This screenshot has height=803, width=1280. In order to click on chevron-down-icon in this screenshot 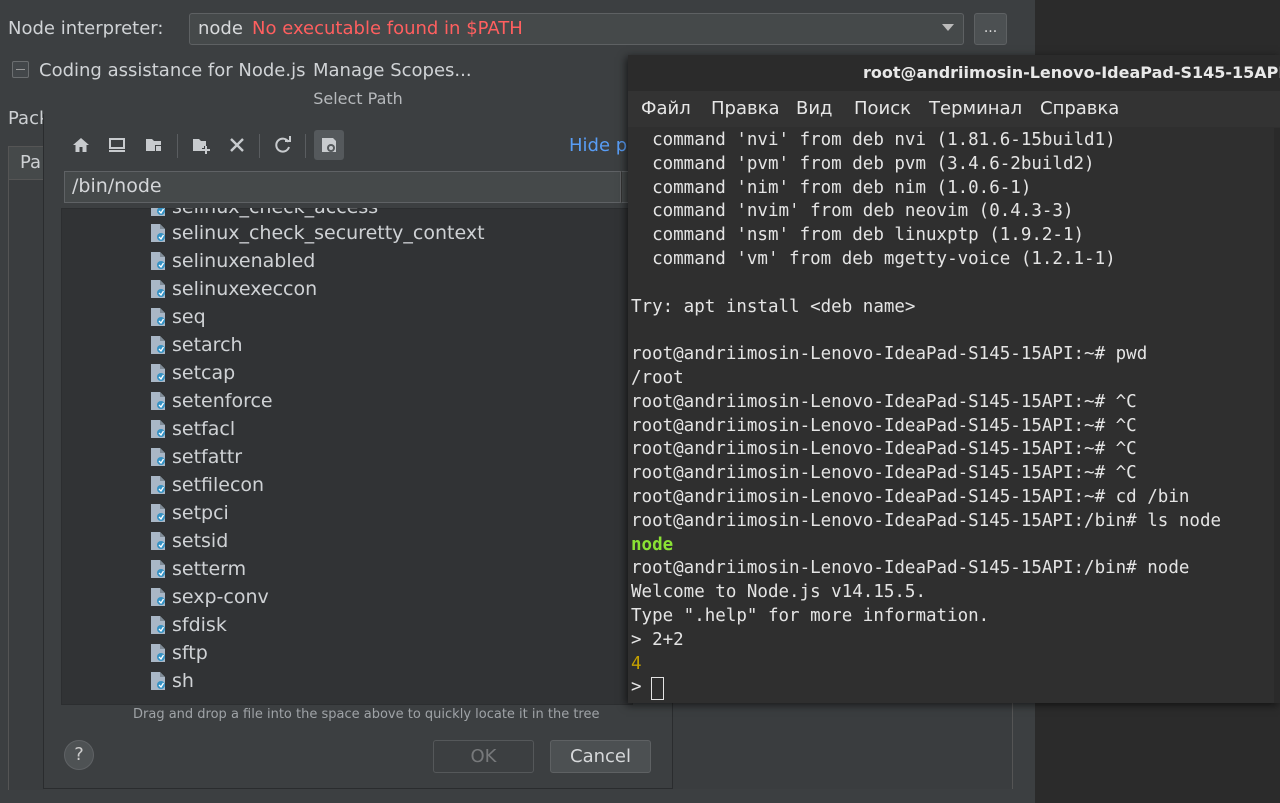, I will do `click(948, 27)`.